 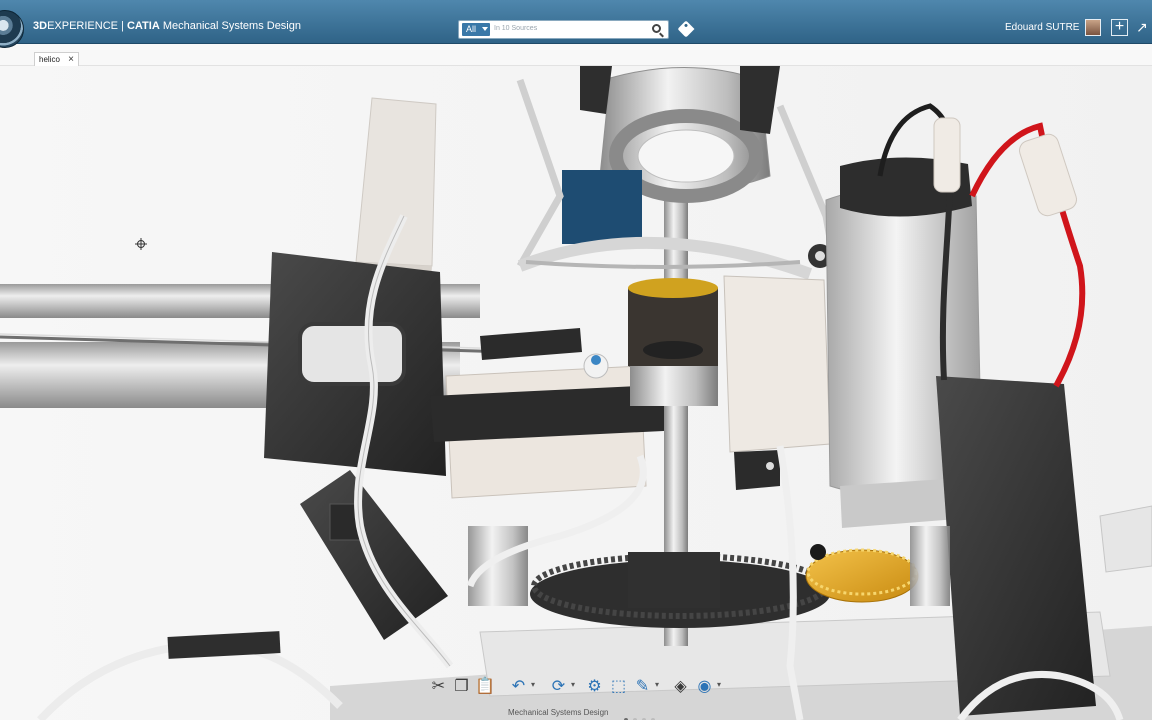 I want to click on tag-icon, so click(x=686, y=29).